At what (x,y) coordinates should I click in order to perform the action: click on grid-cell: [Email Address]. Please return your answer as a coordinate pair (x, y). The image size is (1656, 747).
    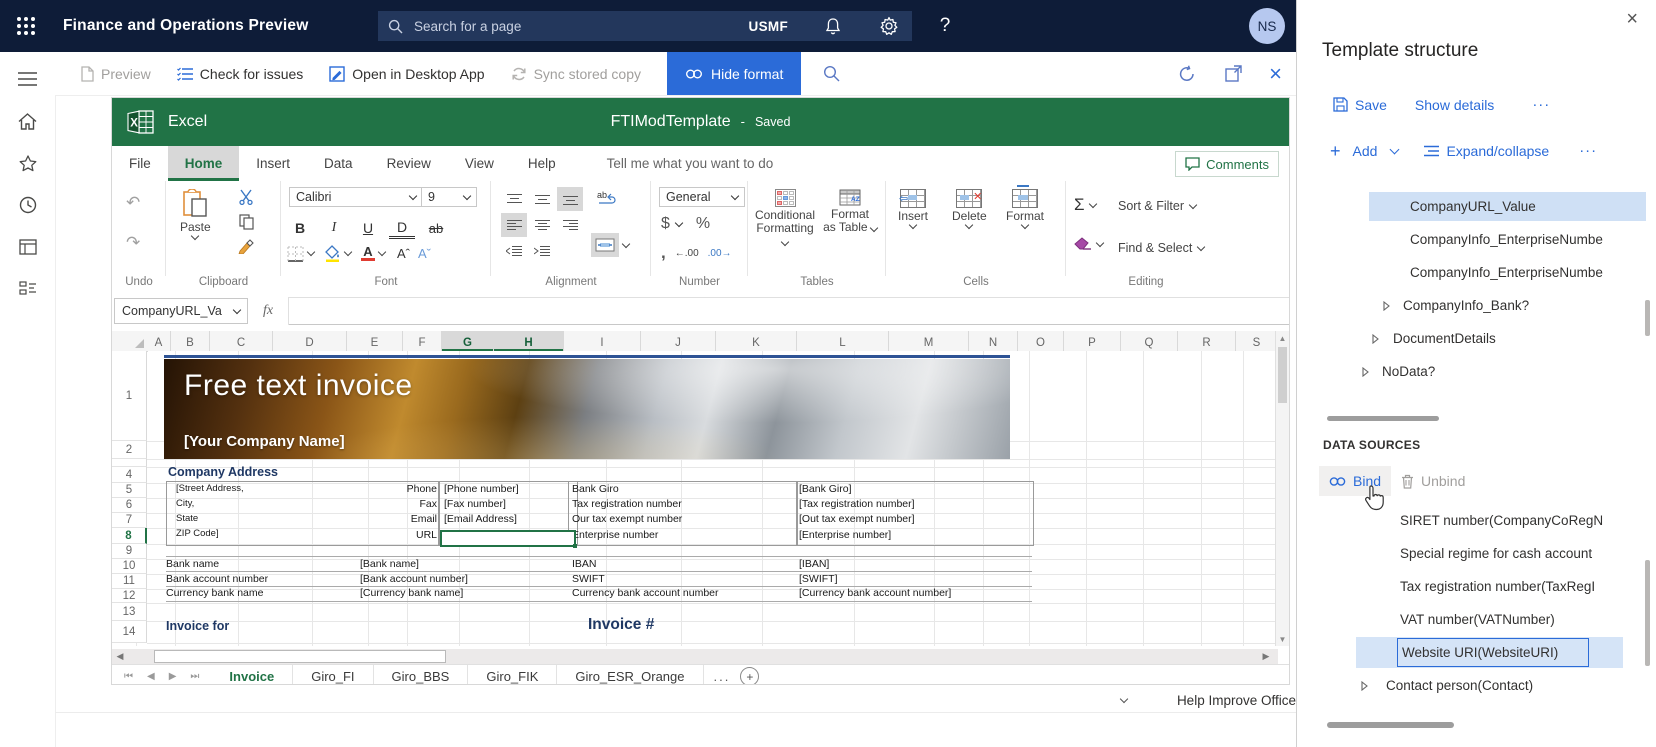
    Looking at the image, I should click on (480, 519).